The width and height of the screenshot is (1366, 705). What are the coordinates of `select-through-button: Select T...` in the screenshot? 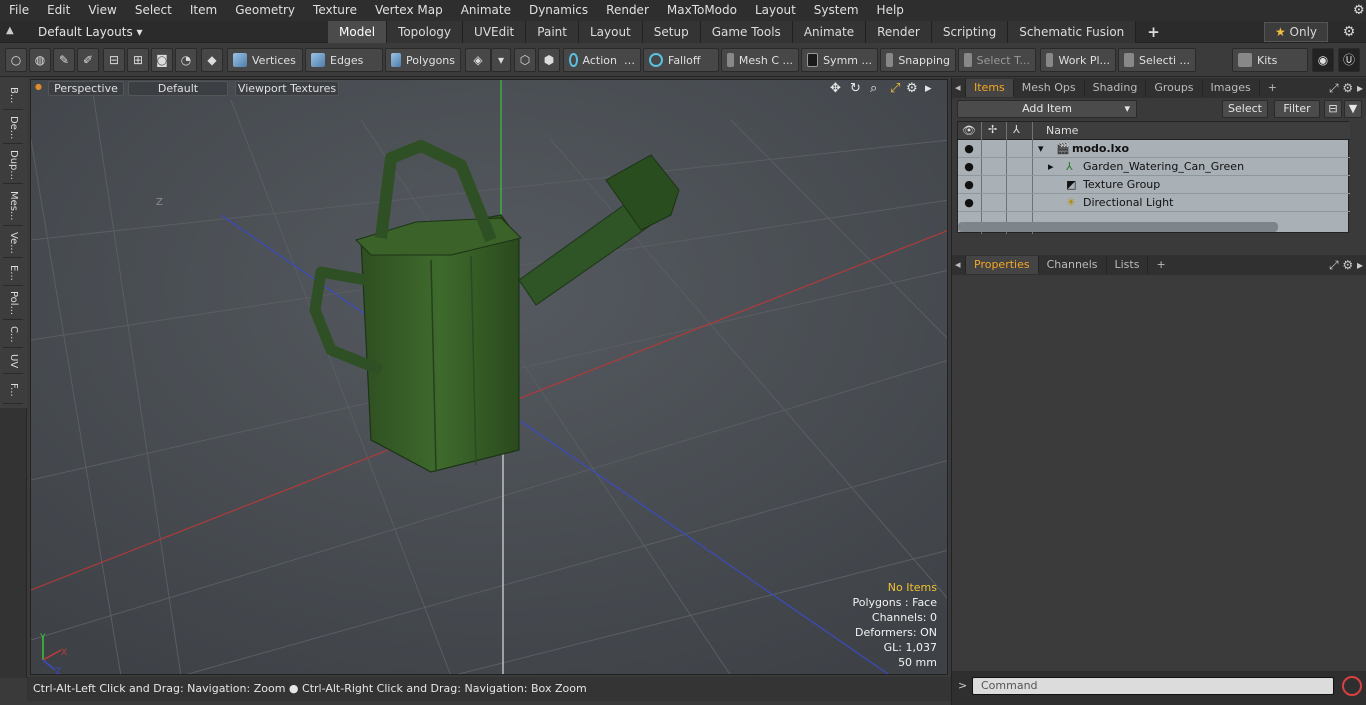 It's located at (997, 60).